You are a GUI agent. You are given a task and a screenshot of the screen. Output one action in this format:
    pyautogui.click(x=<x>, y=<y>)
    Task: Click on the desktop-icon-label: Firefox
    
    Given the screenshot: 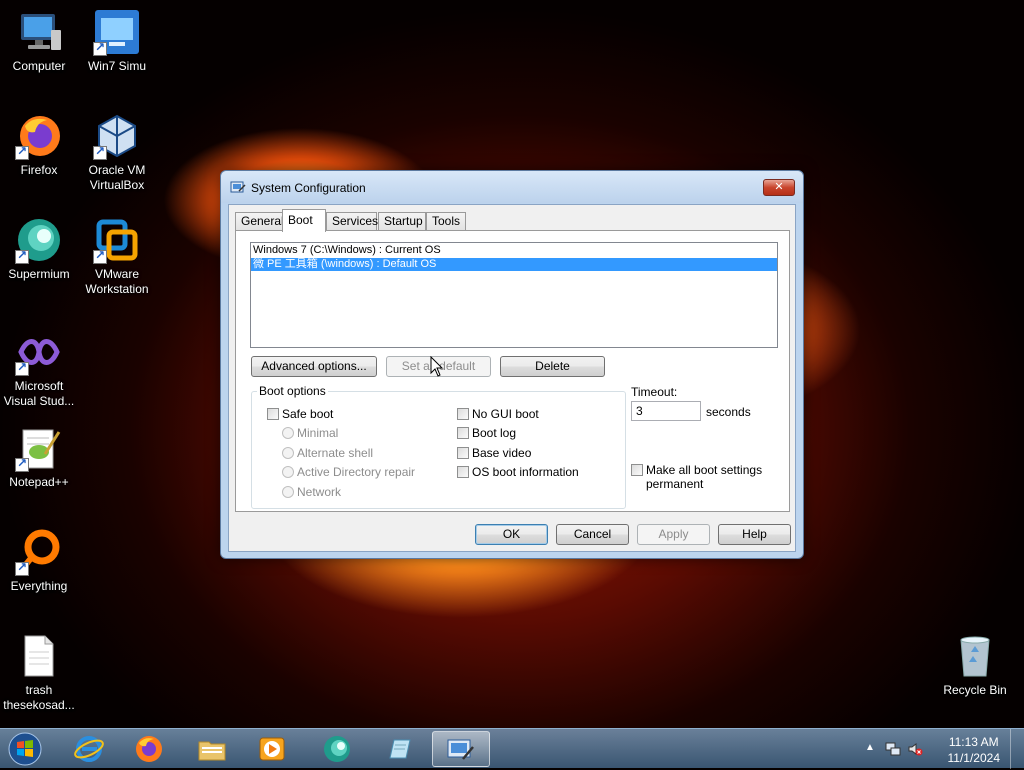 What is the action you would take?
    pyautogui.click(x=39, y=170)
    